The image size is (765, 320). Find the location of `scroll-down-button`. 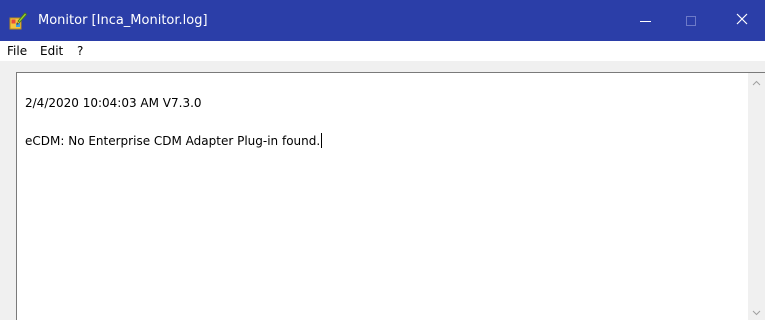

scroll-down-button is located at coordinates (756, 311).